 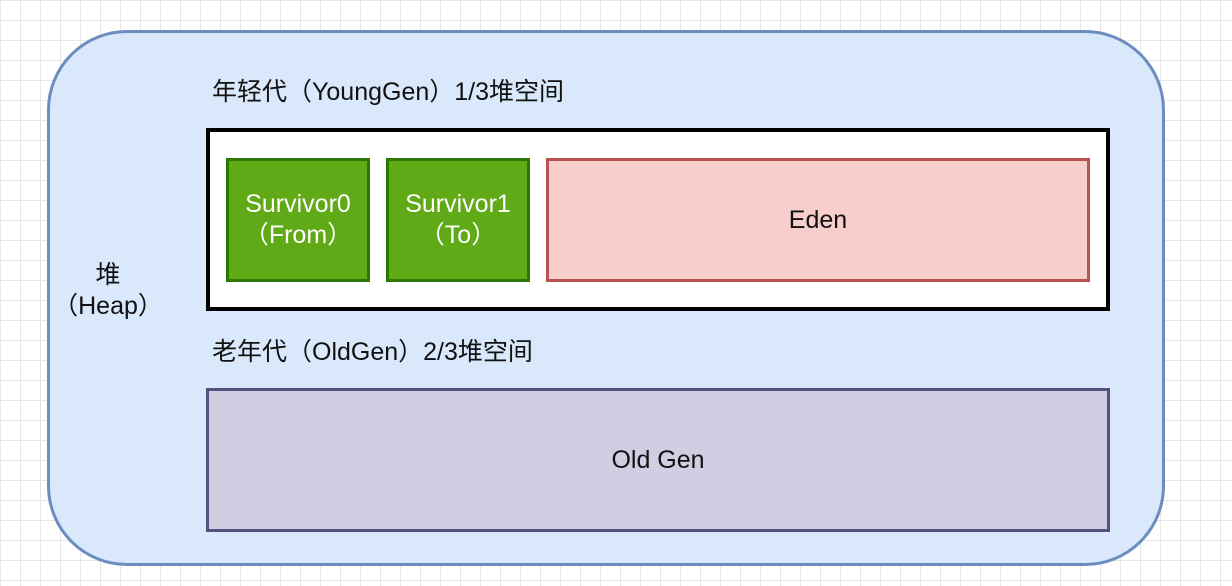 What do you see at coordinates (108, 275) in the screenshot?
I see `heap-label-line1: 堆` at bounding box center [108, 275].